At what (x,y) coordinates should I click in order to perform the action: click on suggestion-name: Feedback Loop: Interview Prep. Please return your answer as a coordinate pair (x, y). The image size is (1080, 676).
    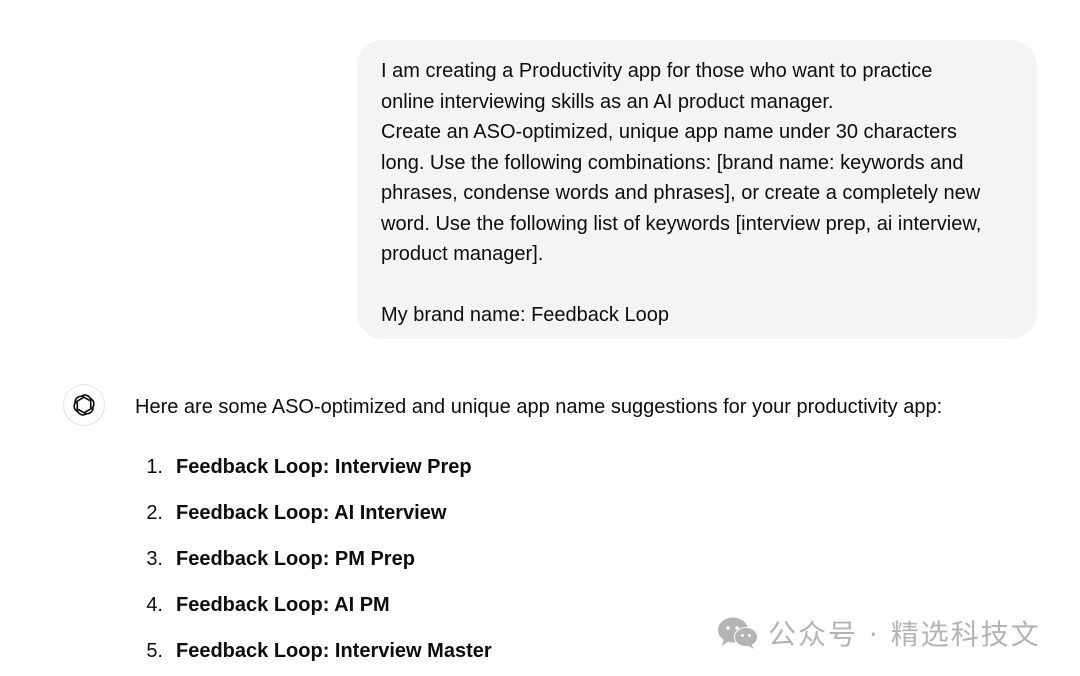
    Looking at the image, I should click on (324, 467).